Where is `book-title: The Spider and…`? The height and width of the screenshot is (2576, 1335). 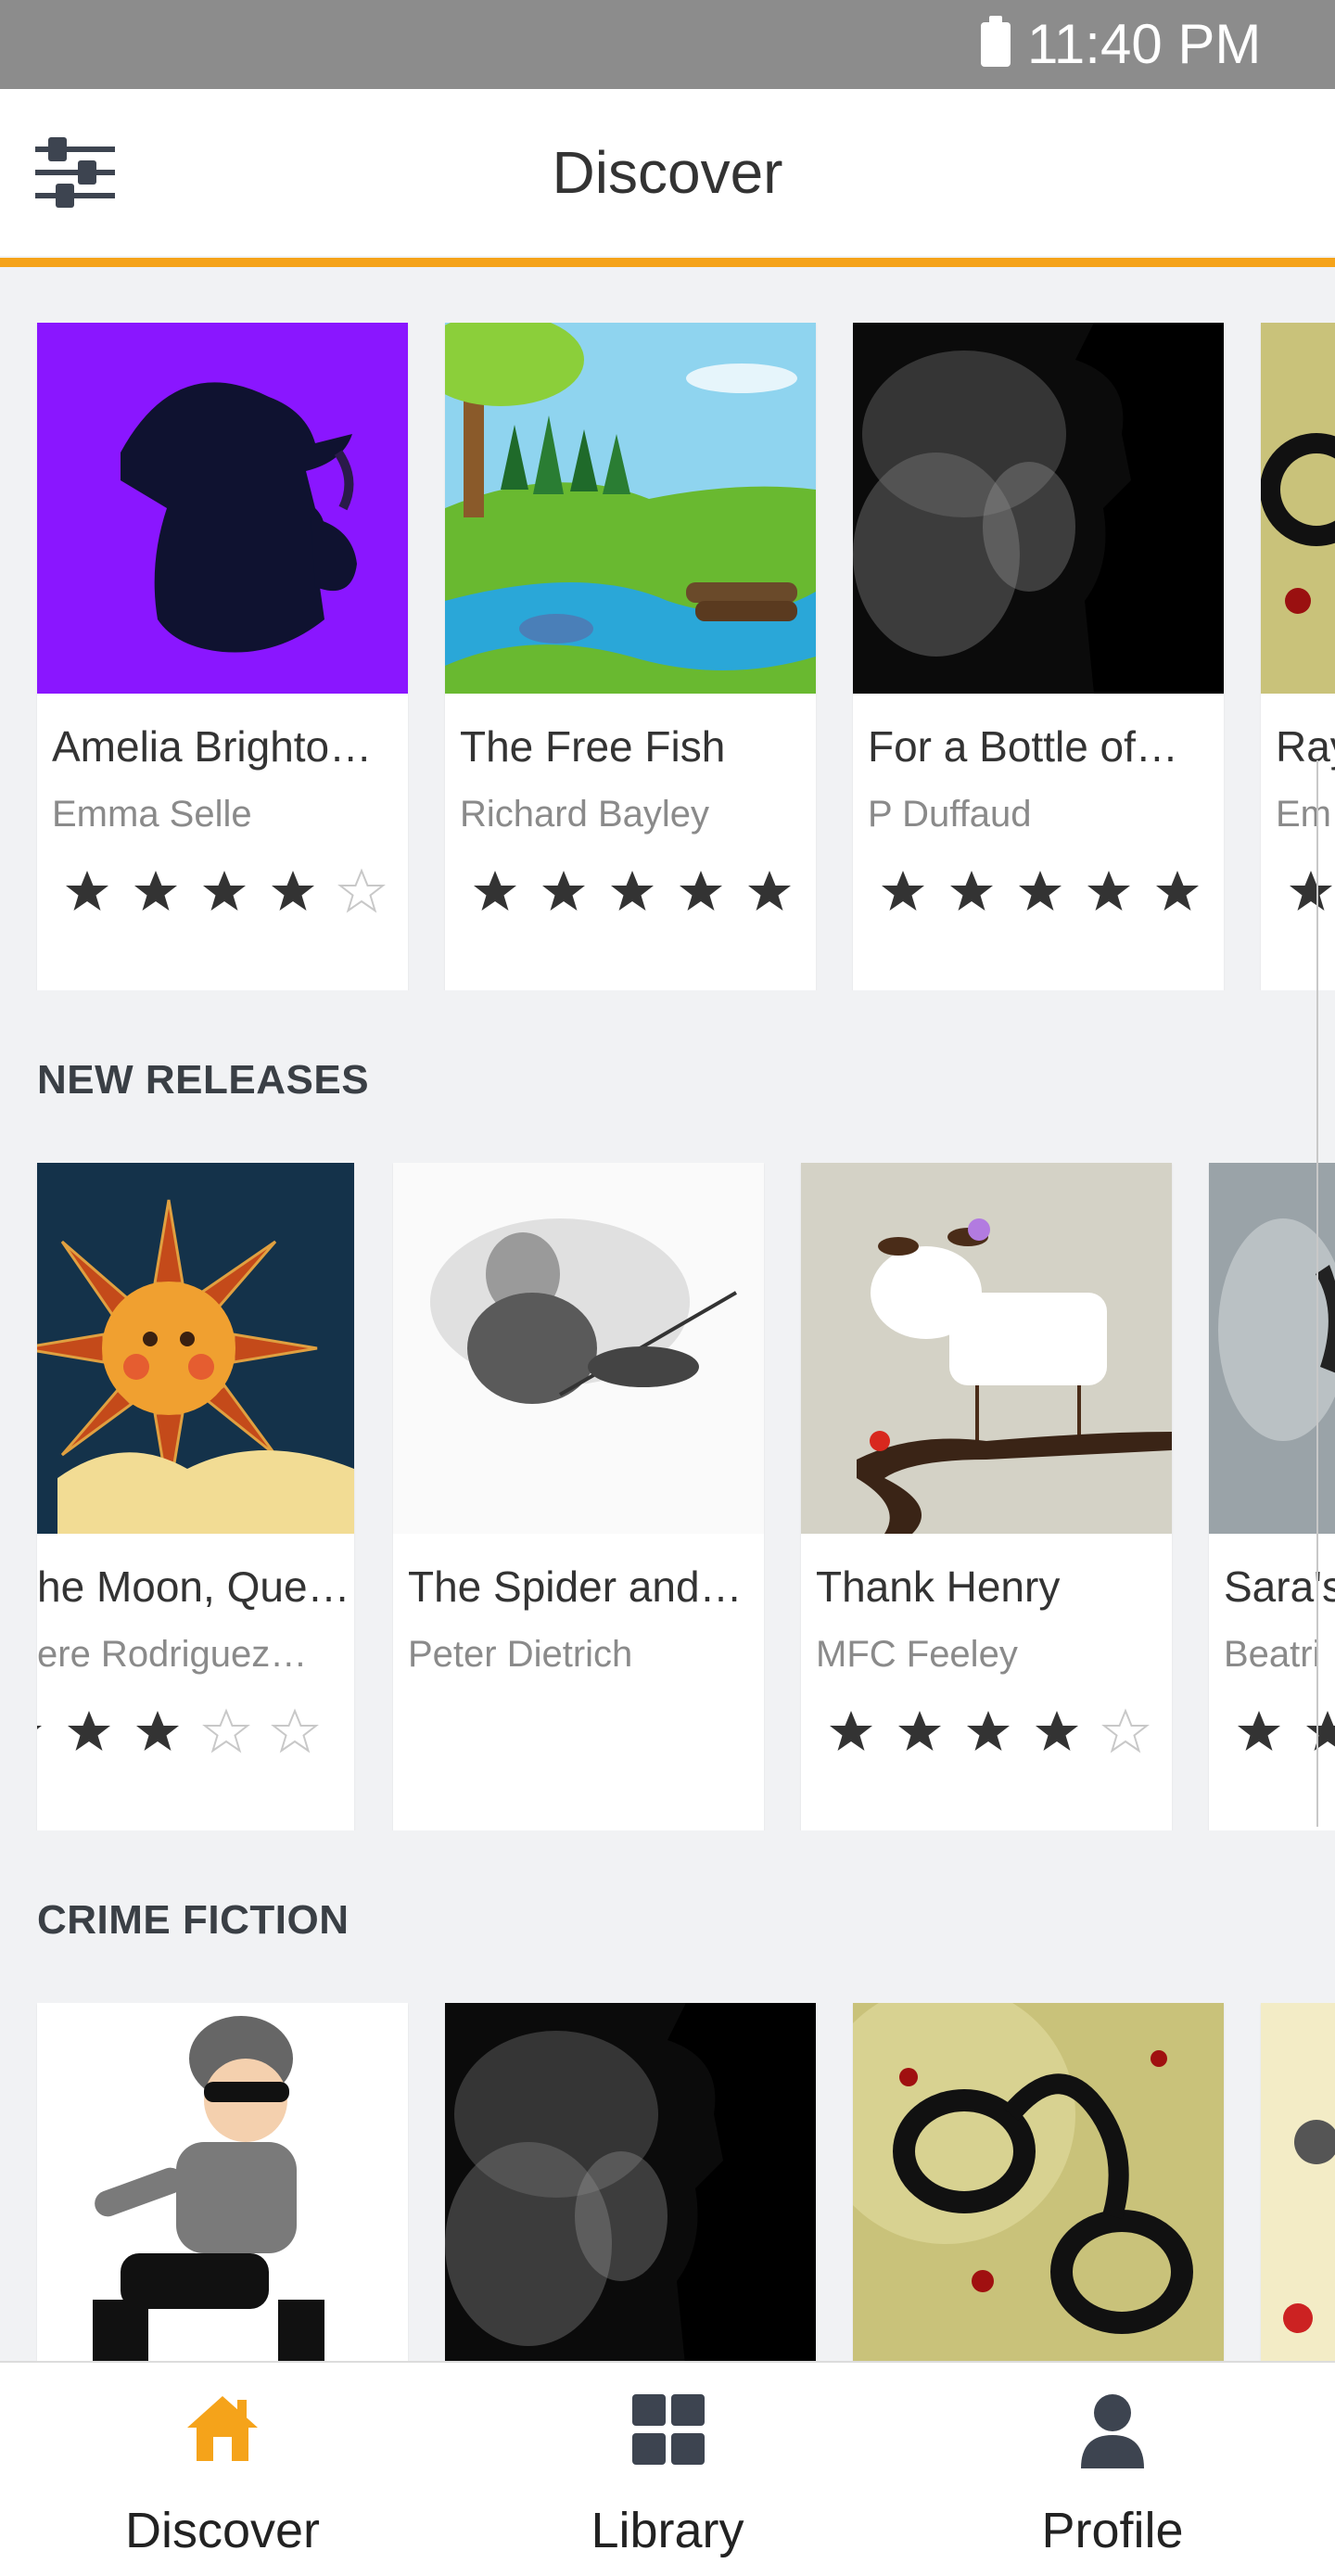
book-title: The Spider and… is located at coordinates (575, 1586).